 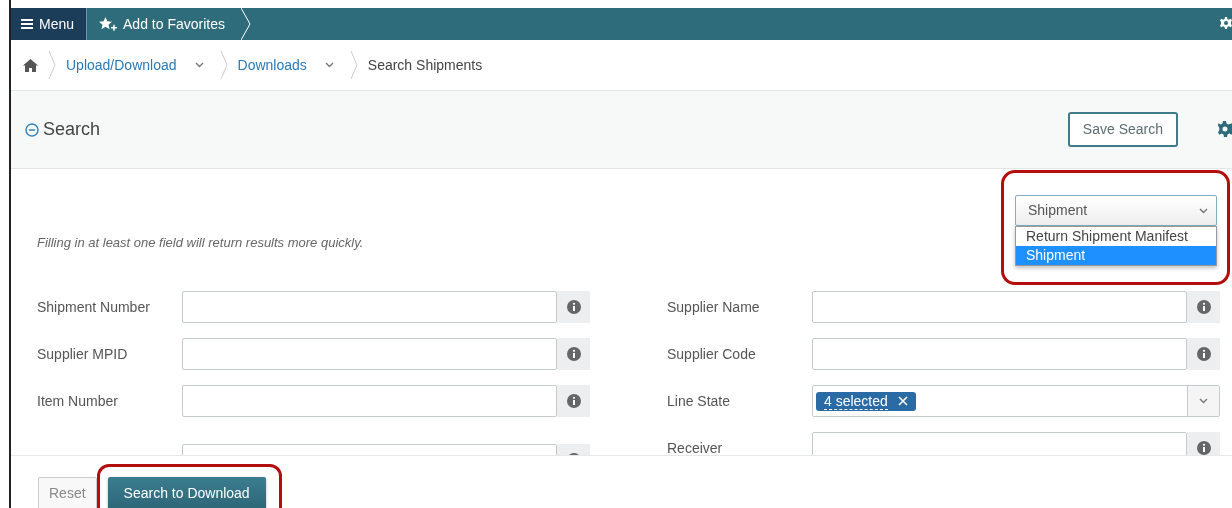 I want to click on search-button: Search to Download, so click(x=186, y=492).